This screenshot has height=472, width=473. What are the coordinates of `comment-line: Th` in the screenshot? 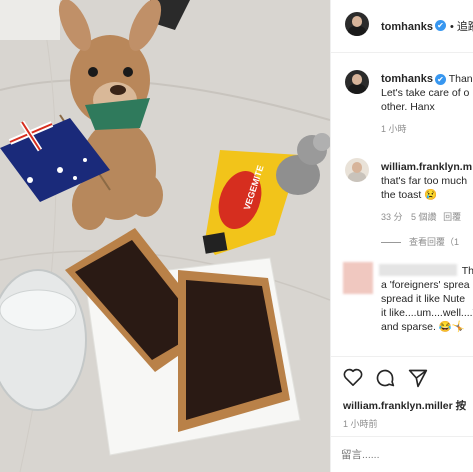 It's located at (467, 271).